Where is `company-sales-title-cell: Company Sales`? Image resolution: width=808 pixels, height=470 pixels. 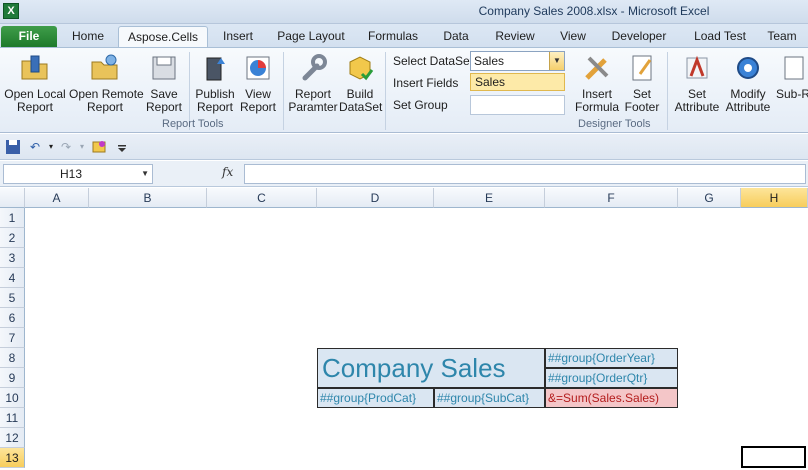 company-sales-title-cell: Company Sales is located at coordinates (431, 368).